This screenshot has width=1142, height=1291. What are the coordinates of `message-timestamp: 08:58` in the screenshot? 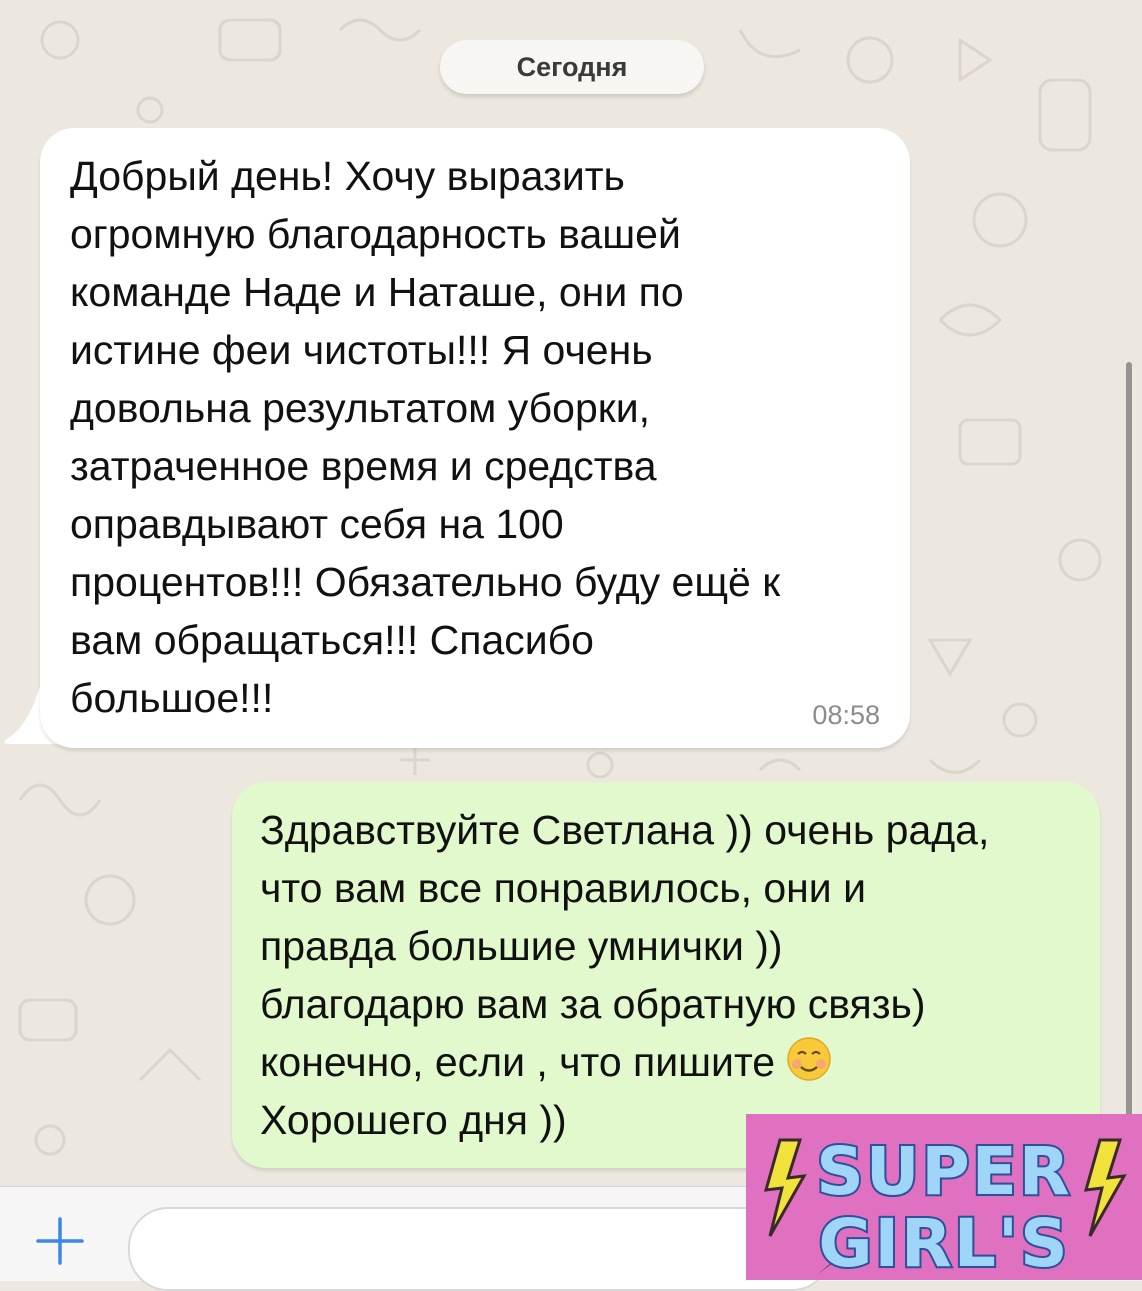 It's located at (846, 715).